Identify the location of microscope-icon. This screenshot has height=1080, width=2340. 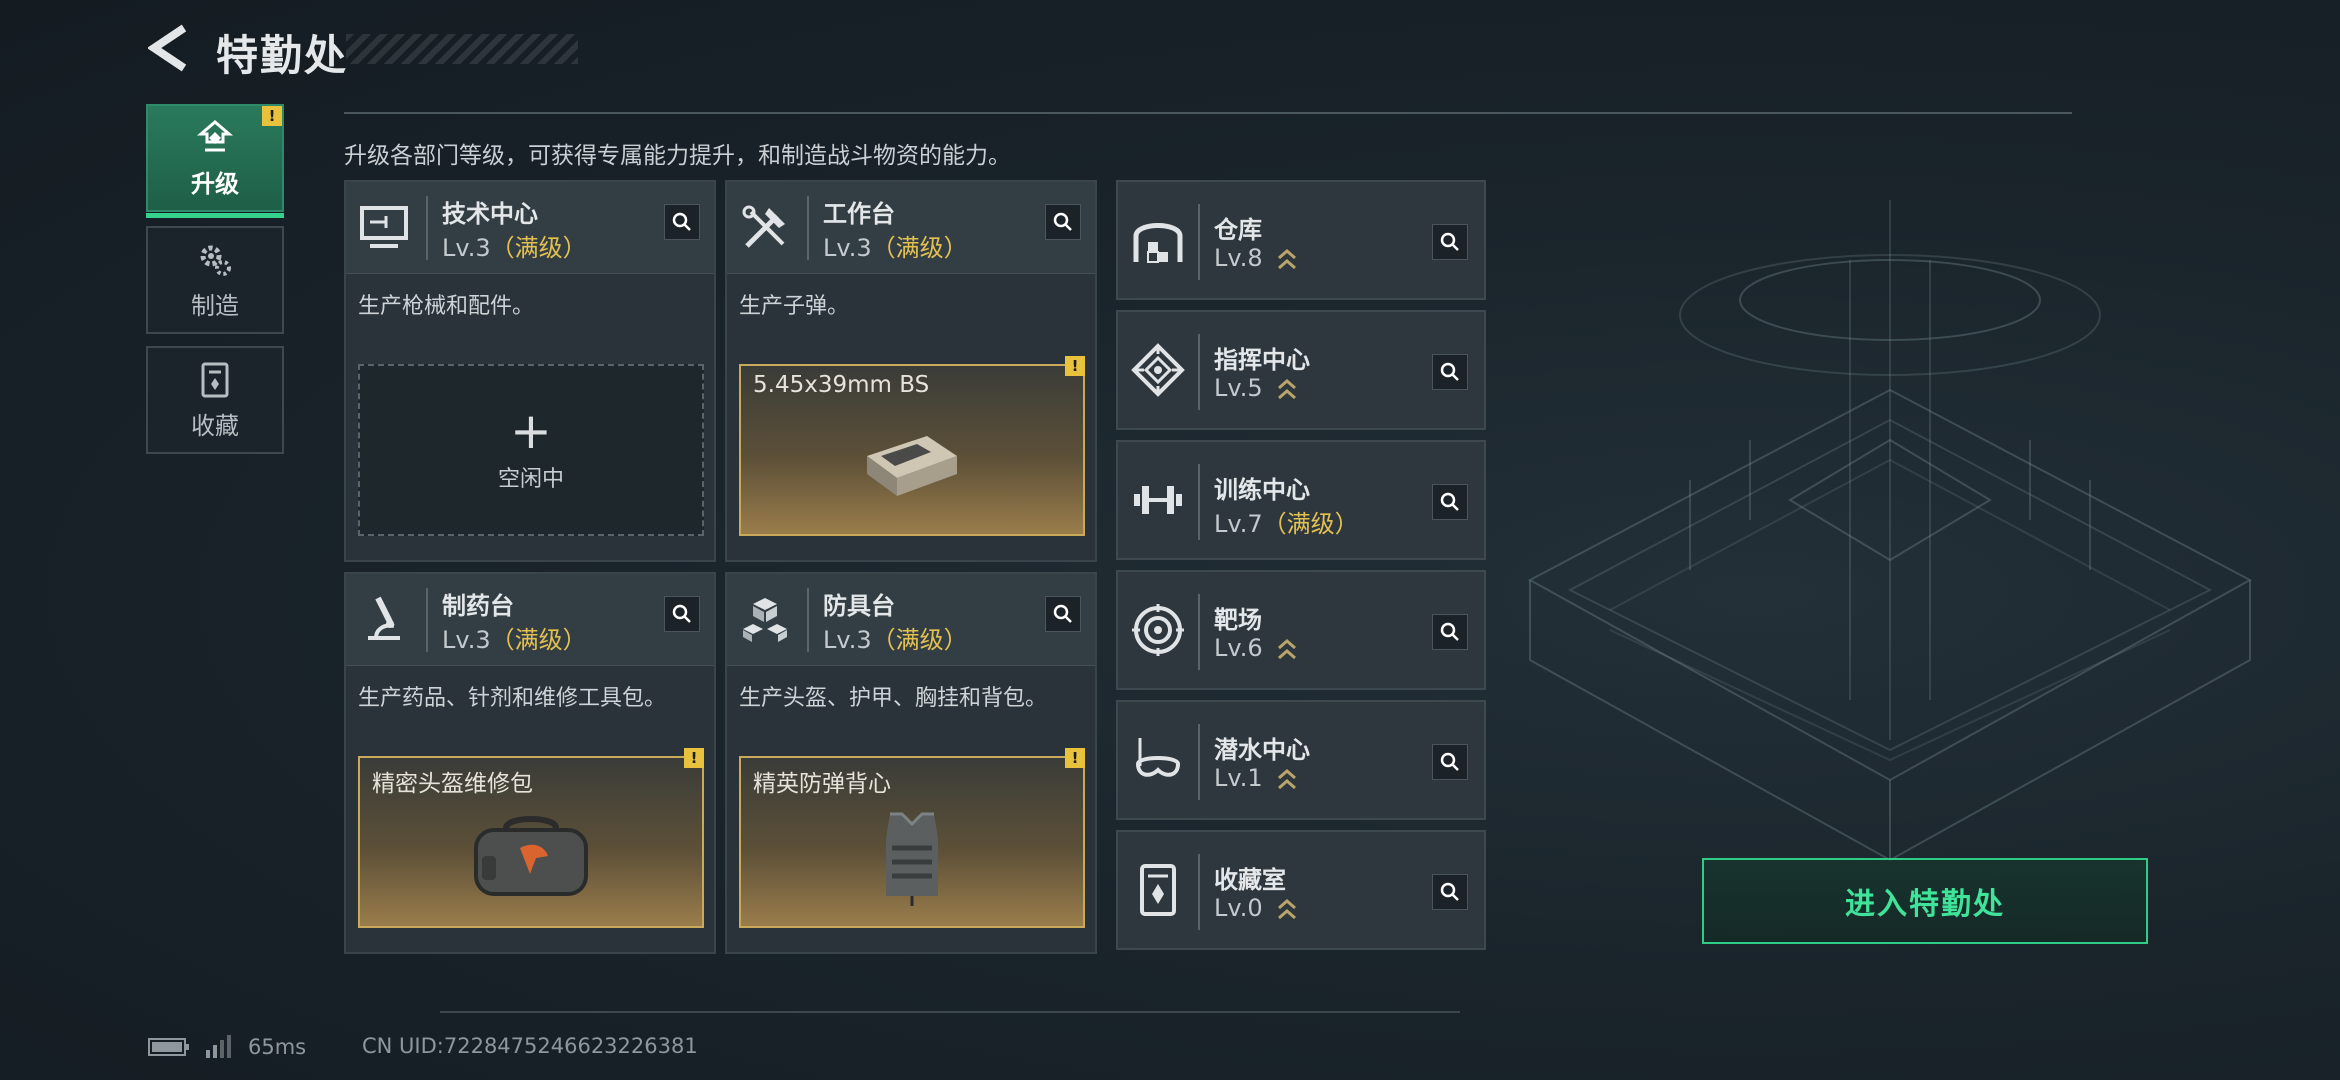
(384, 618).